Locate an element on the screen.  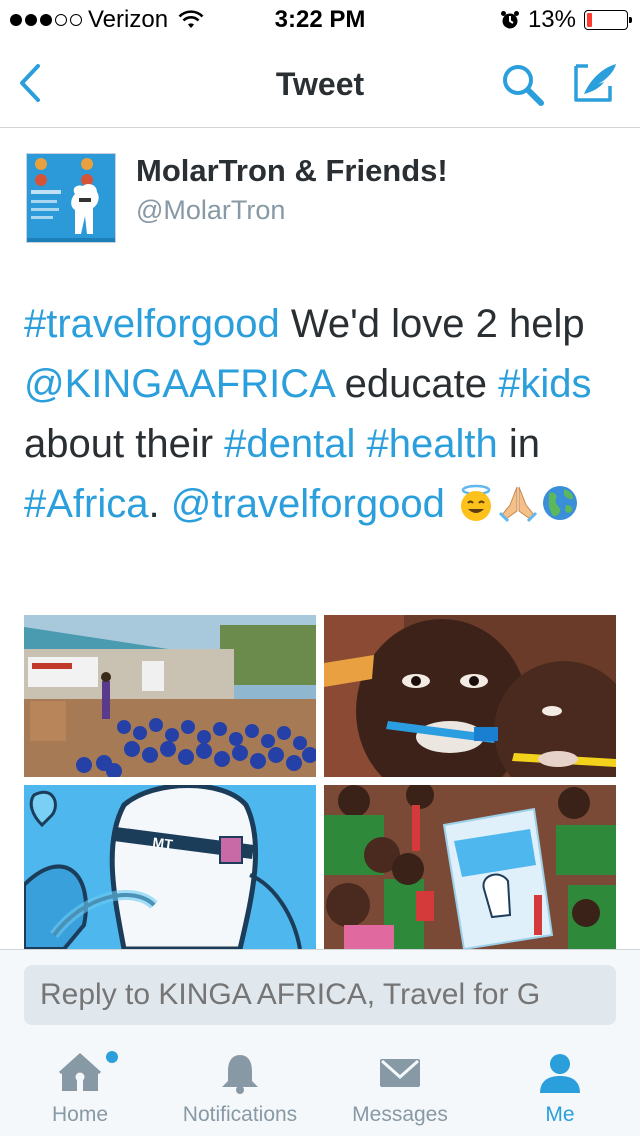
photo-child-brushing-teeth is located at coordinates (470, 696).